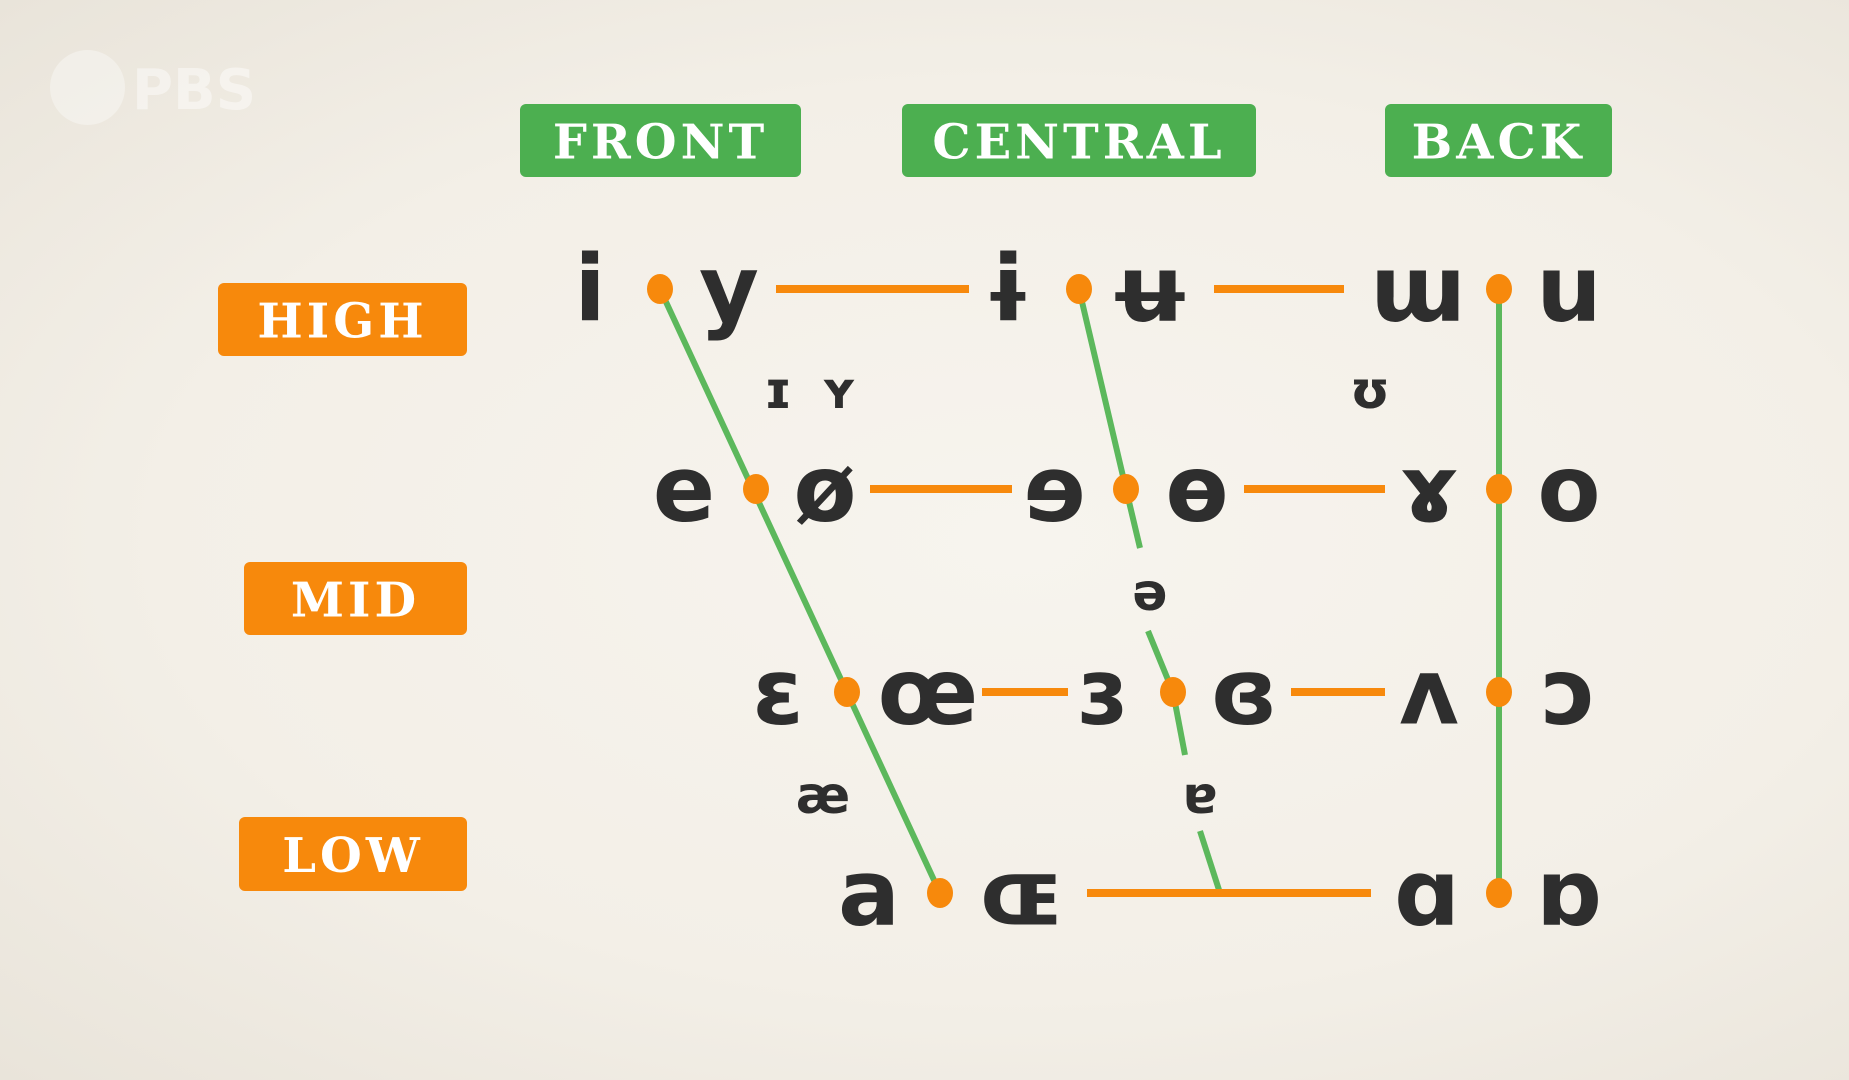 The image size is (1849, 1080). I want to click on vowel-symbol: ʏ, so click(839, 391).